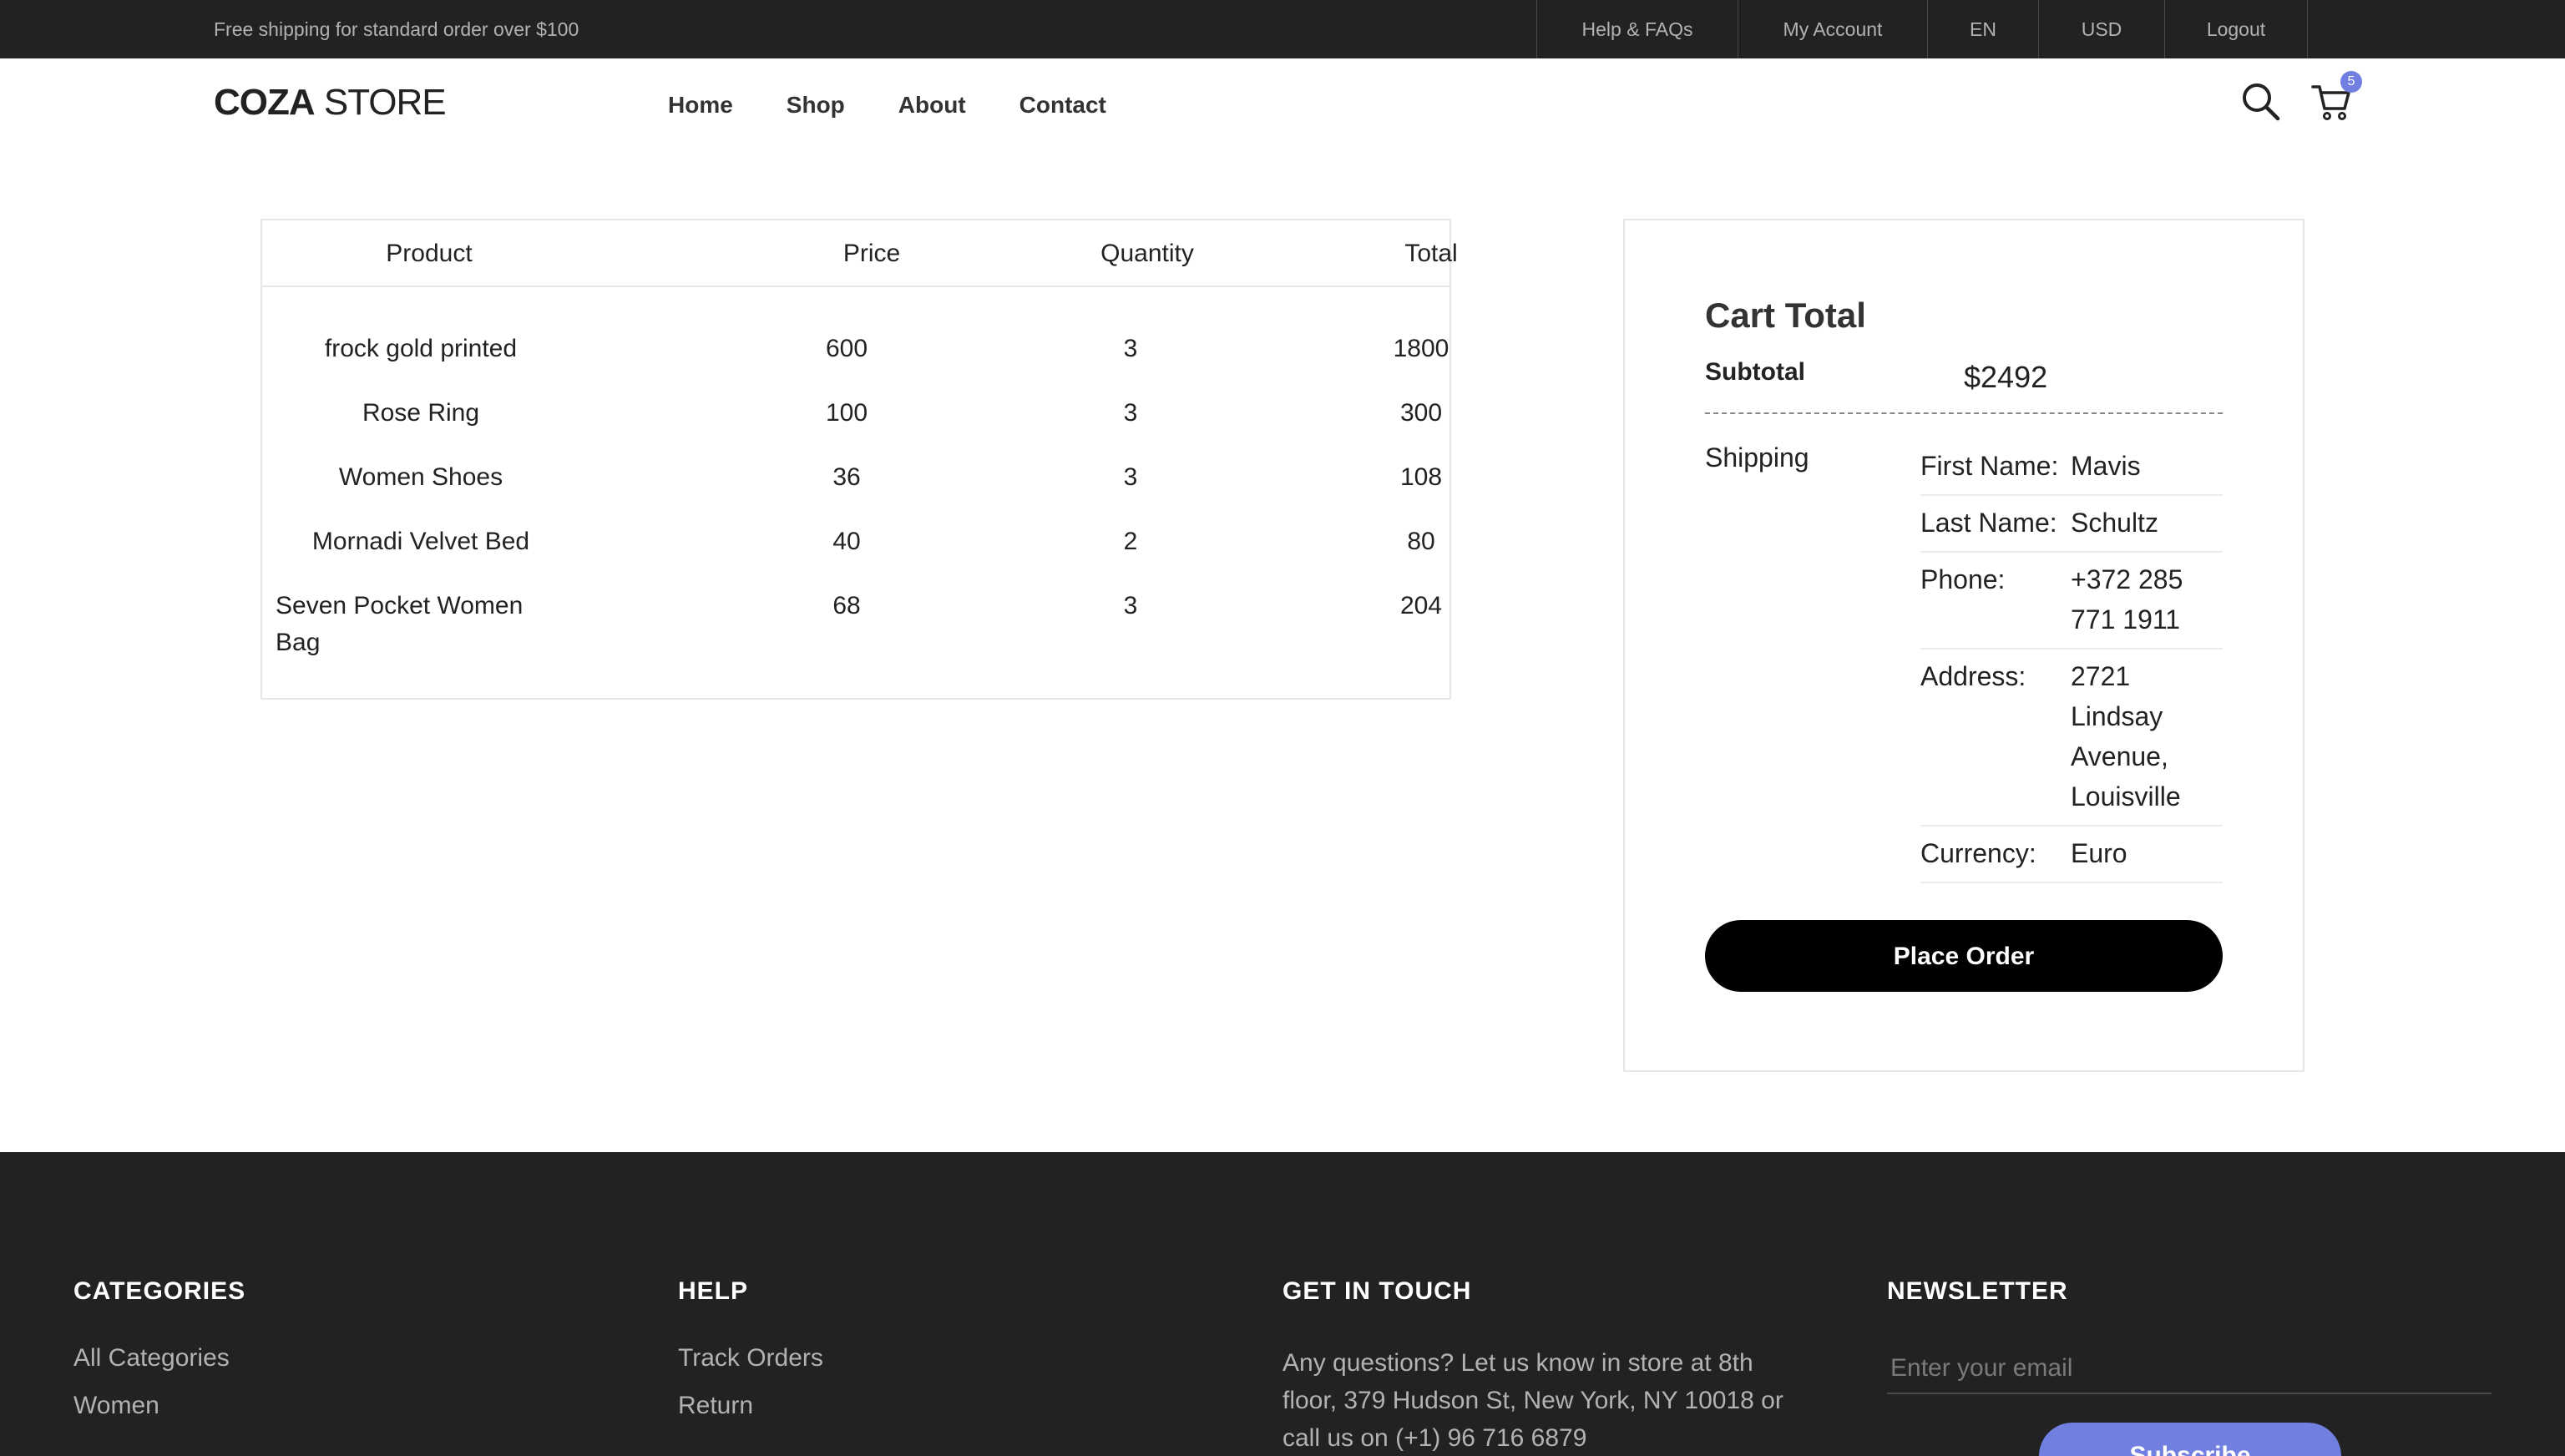  I want to click on header-total: Total, so click(1431, 253).